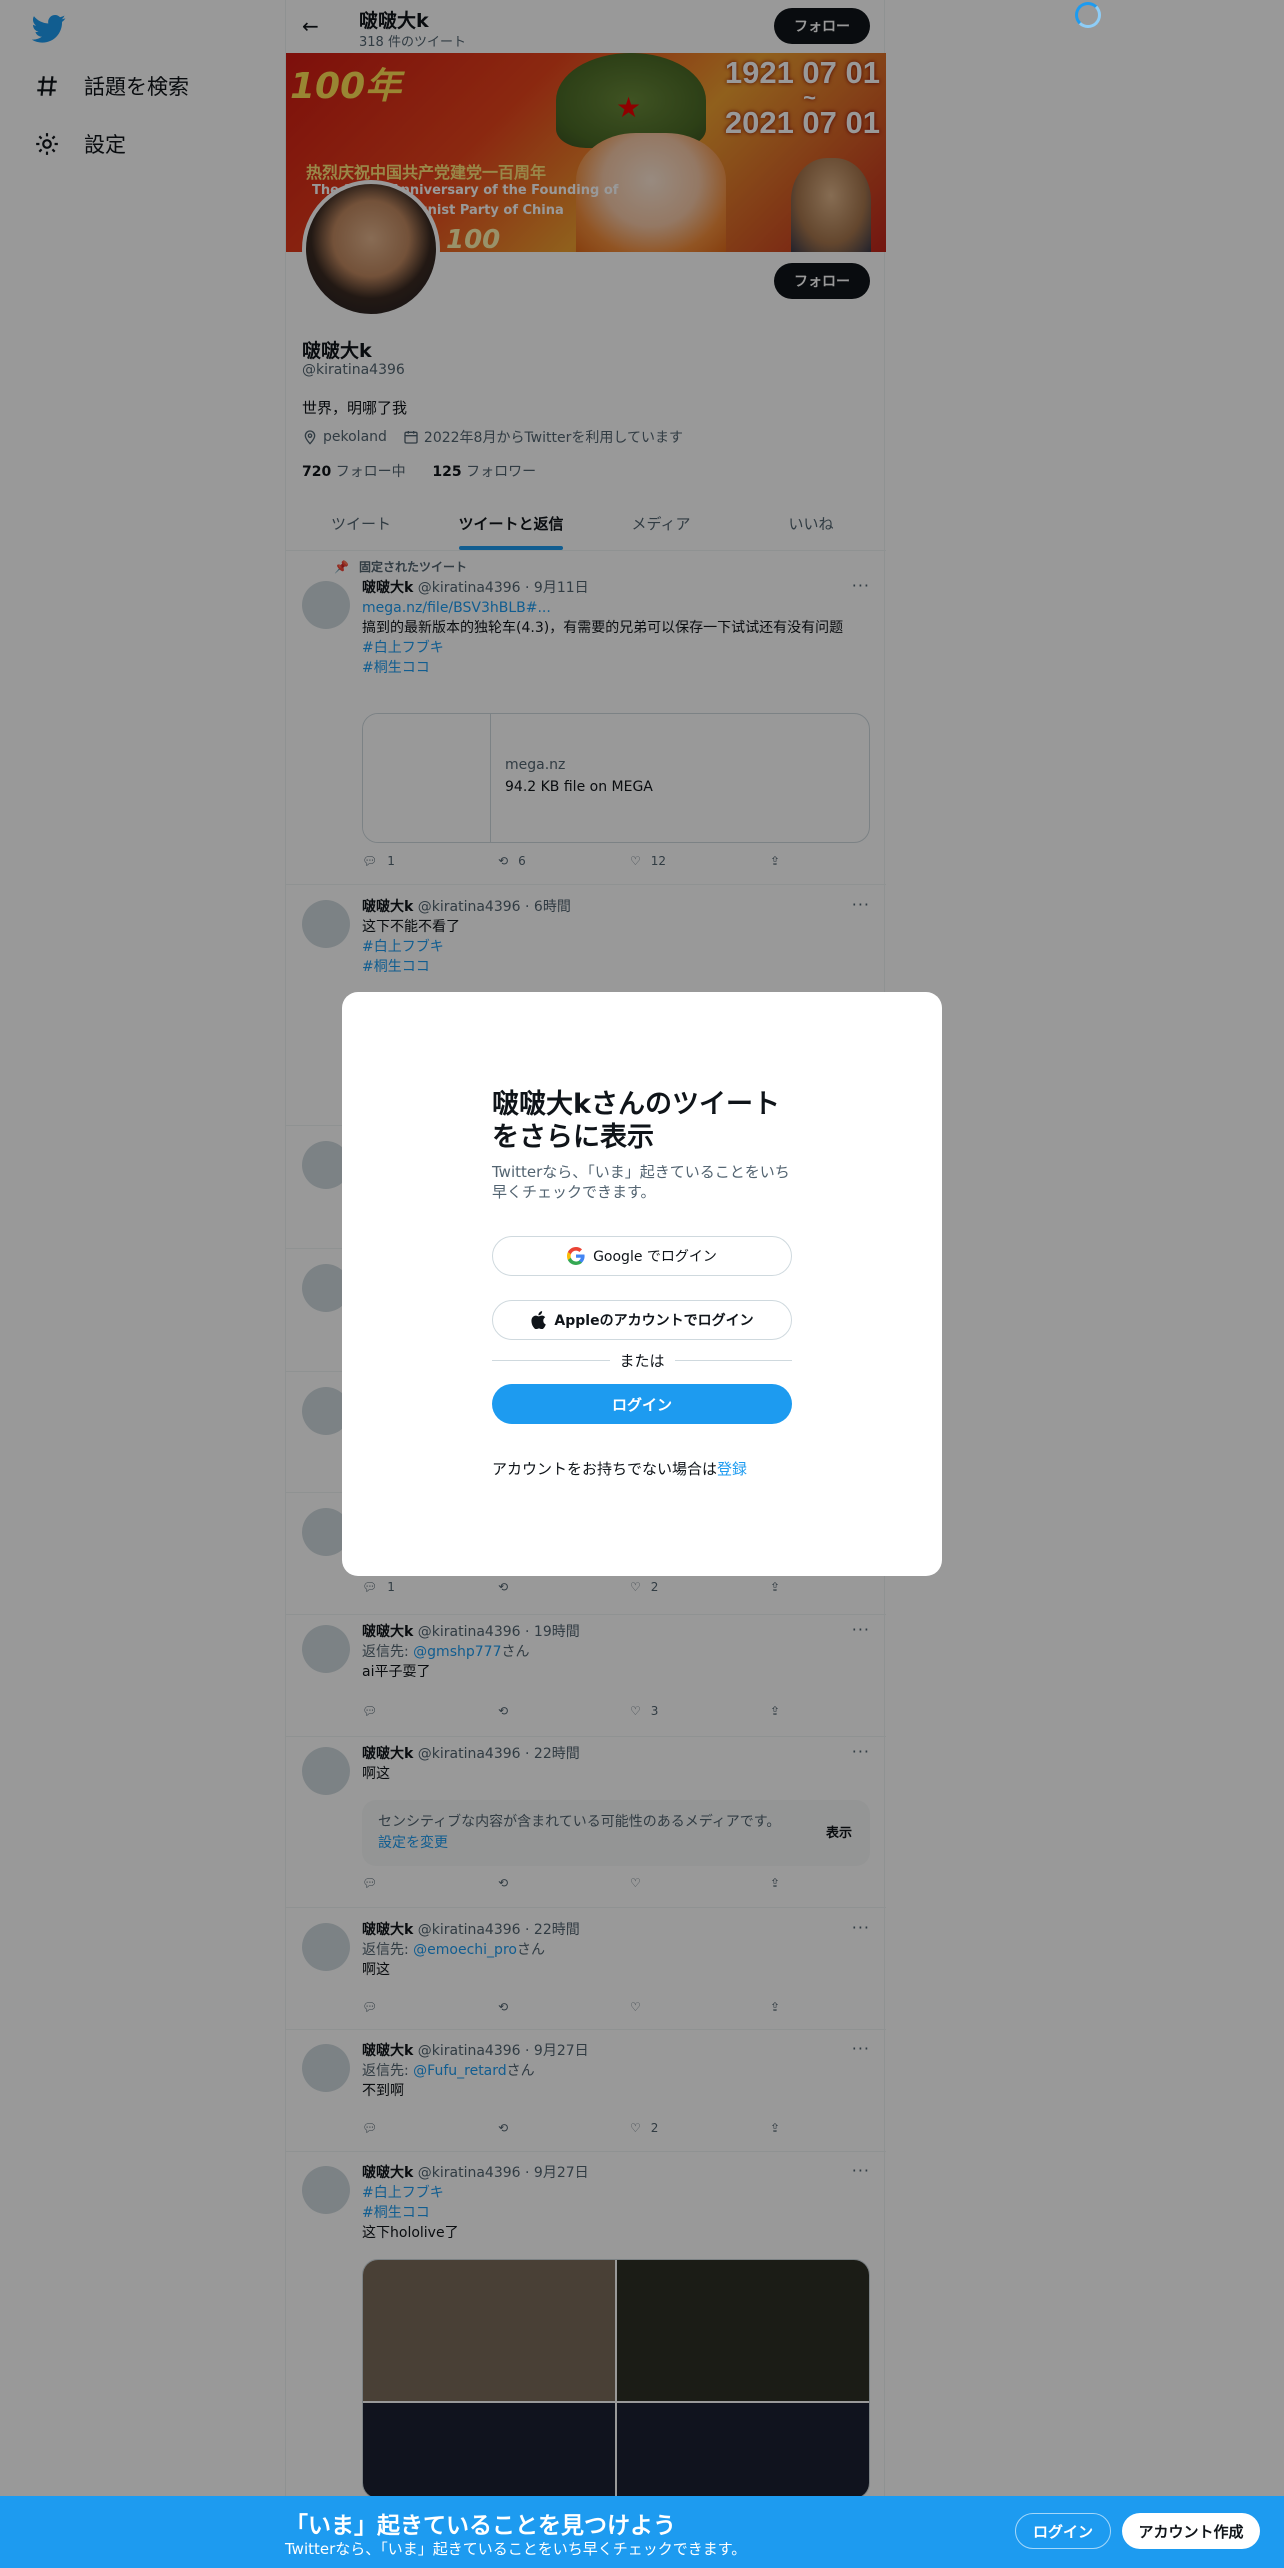  Describe the element at coordinates (654, 1321) in the screenshot. I see `apple-login-label: Appleのアカウントでログイン` at that location.